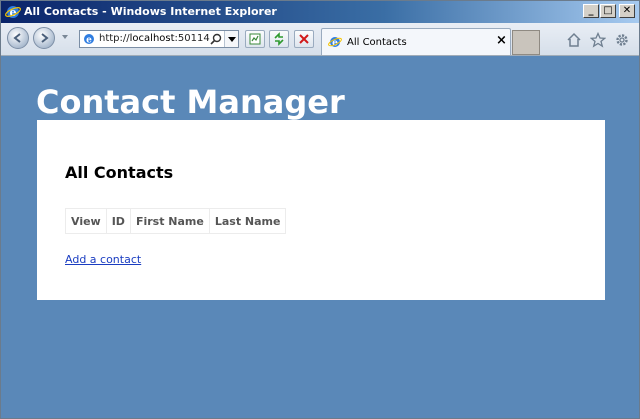 The width and height of the screenshot is (640, 419). I want to click on forward-icon, so click(45, 38).